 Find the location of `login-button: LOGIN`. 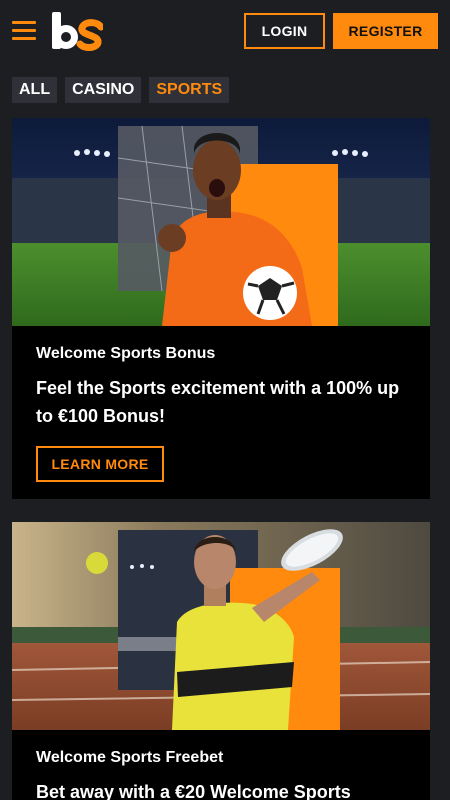

login-button: LOGIN is located at coordinates (284, 31).